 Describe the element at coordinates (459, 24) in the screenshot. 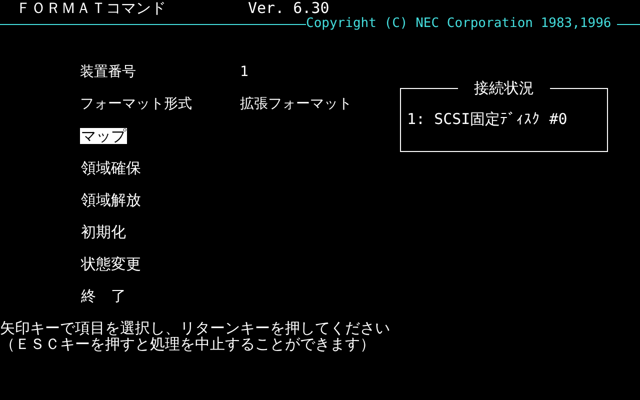

I see `copyright-text: Copyright (C) NEC Corporation 1983,1996` at that location.